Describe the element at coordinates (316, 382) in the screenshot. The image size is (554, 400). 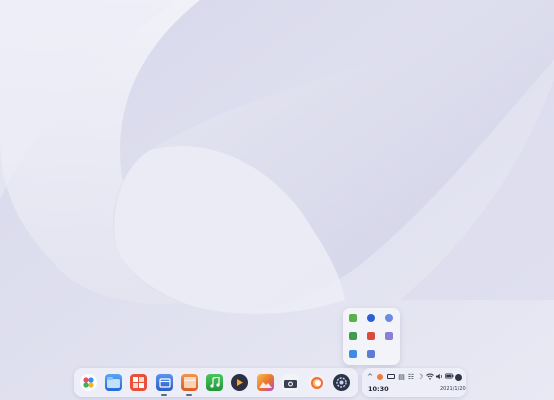
I see `color-picker-icon` at that location.